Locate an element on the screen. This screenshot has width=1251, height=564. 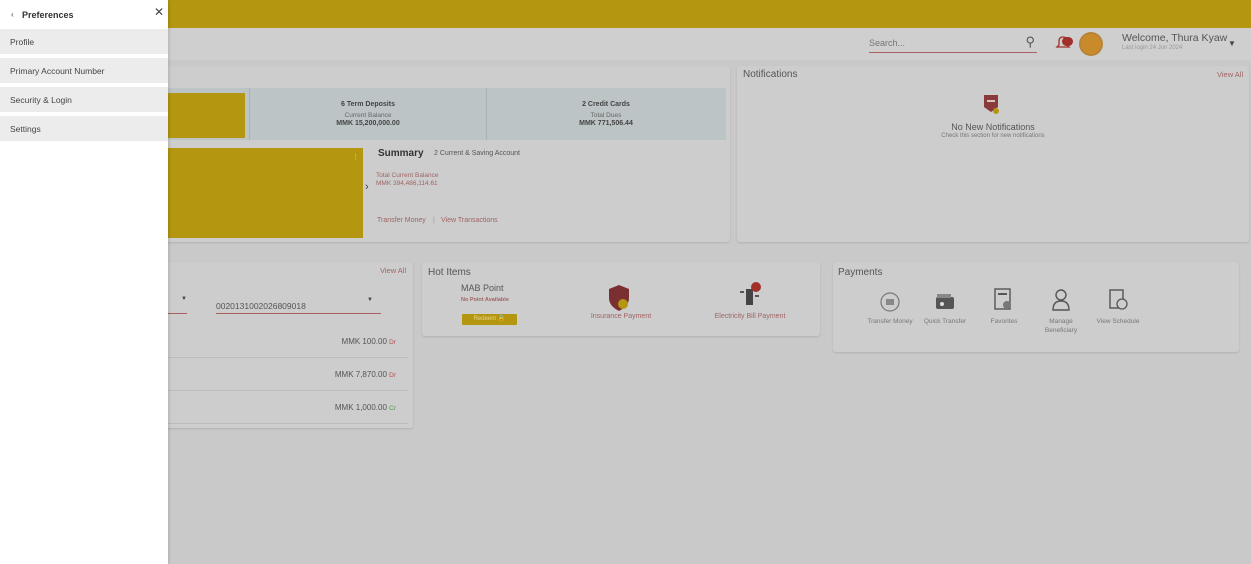
no-notifications-subtitle: Check this section for new notifications is located at coordinates (993, 136).